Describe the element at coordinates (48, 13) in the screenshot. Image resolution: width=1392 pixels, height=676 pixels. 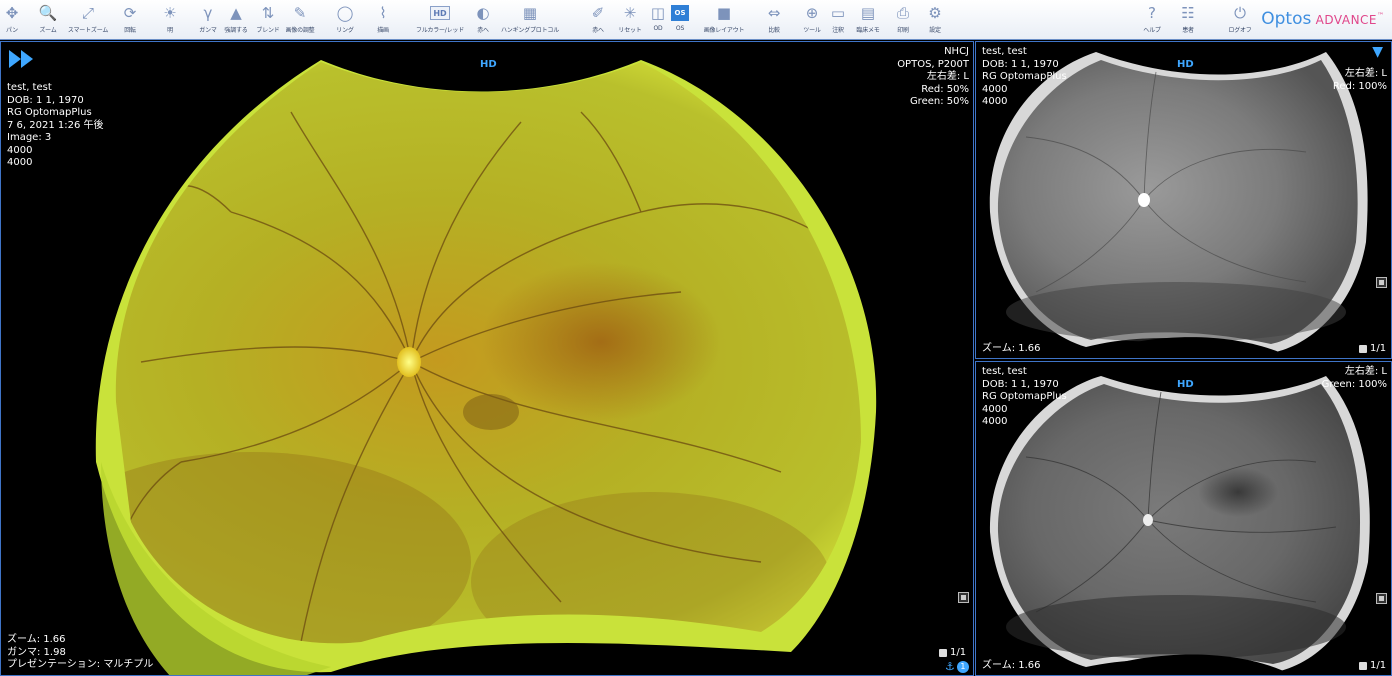
I see `zoom-icon: 🔍` at that location.